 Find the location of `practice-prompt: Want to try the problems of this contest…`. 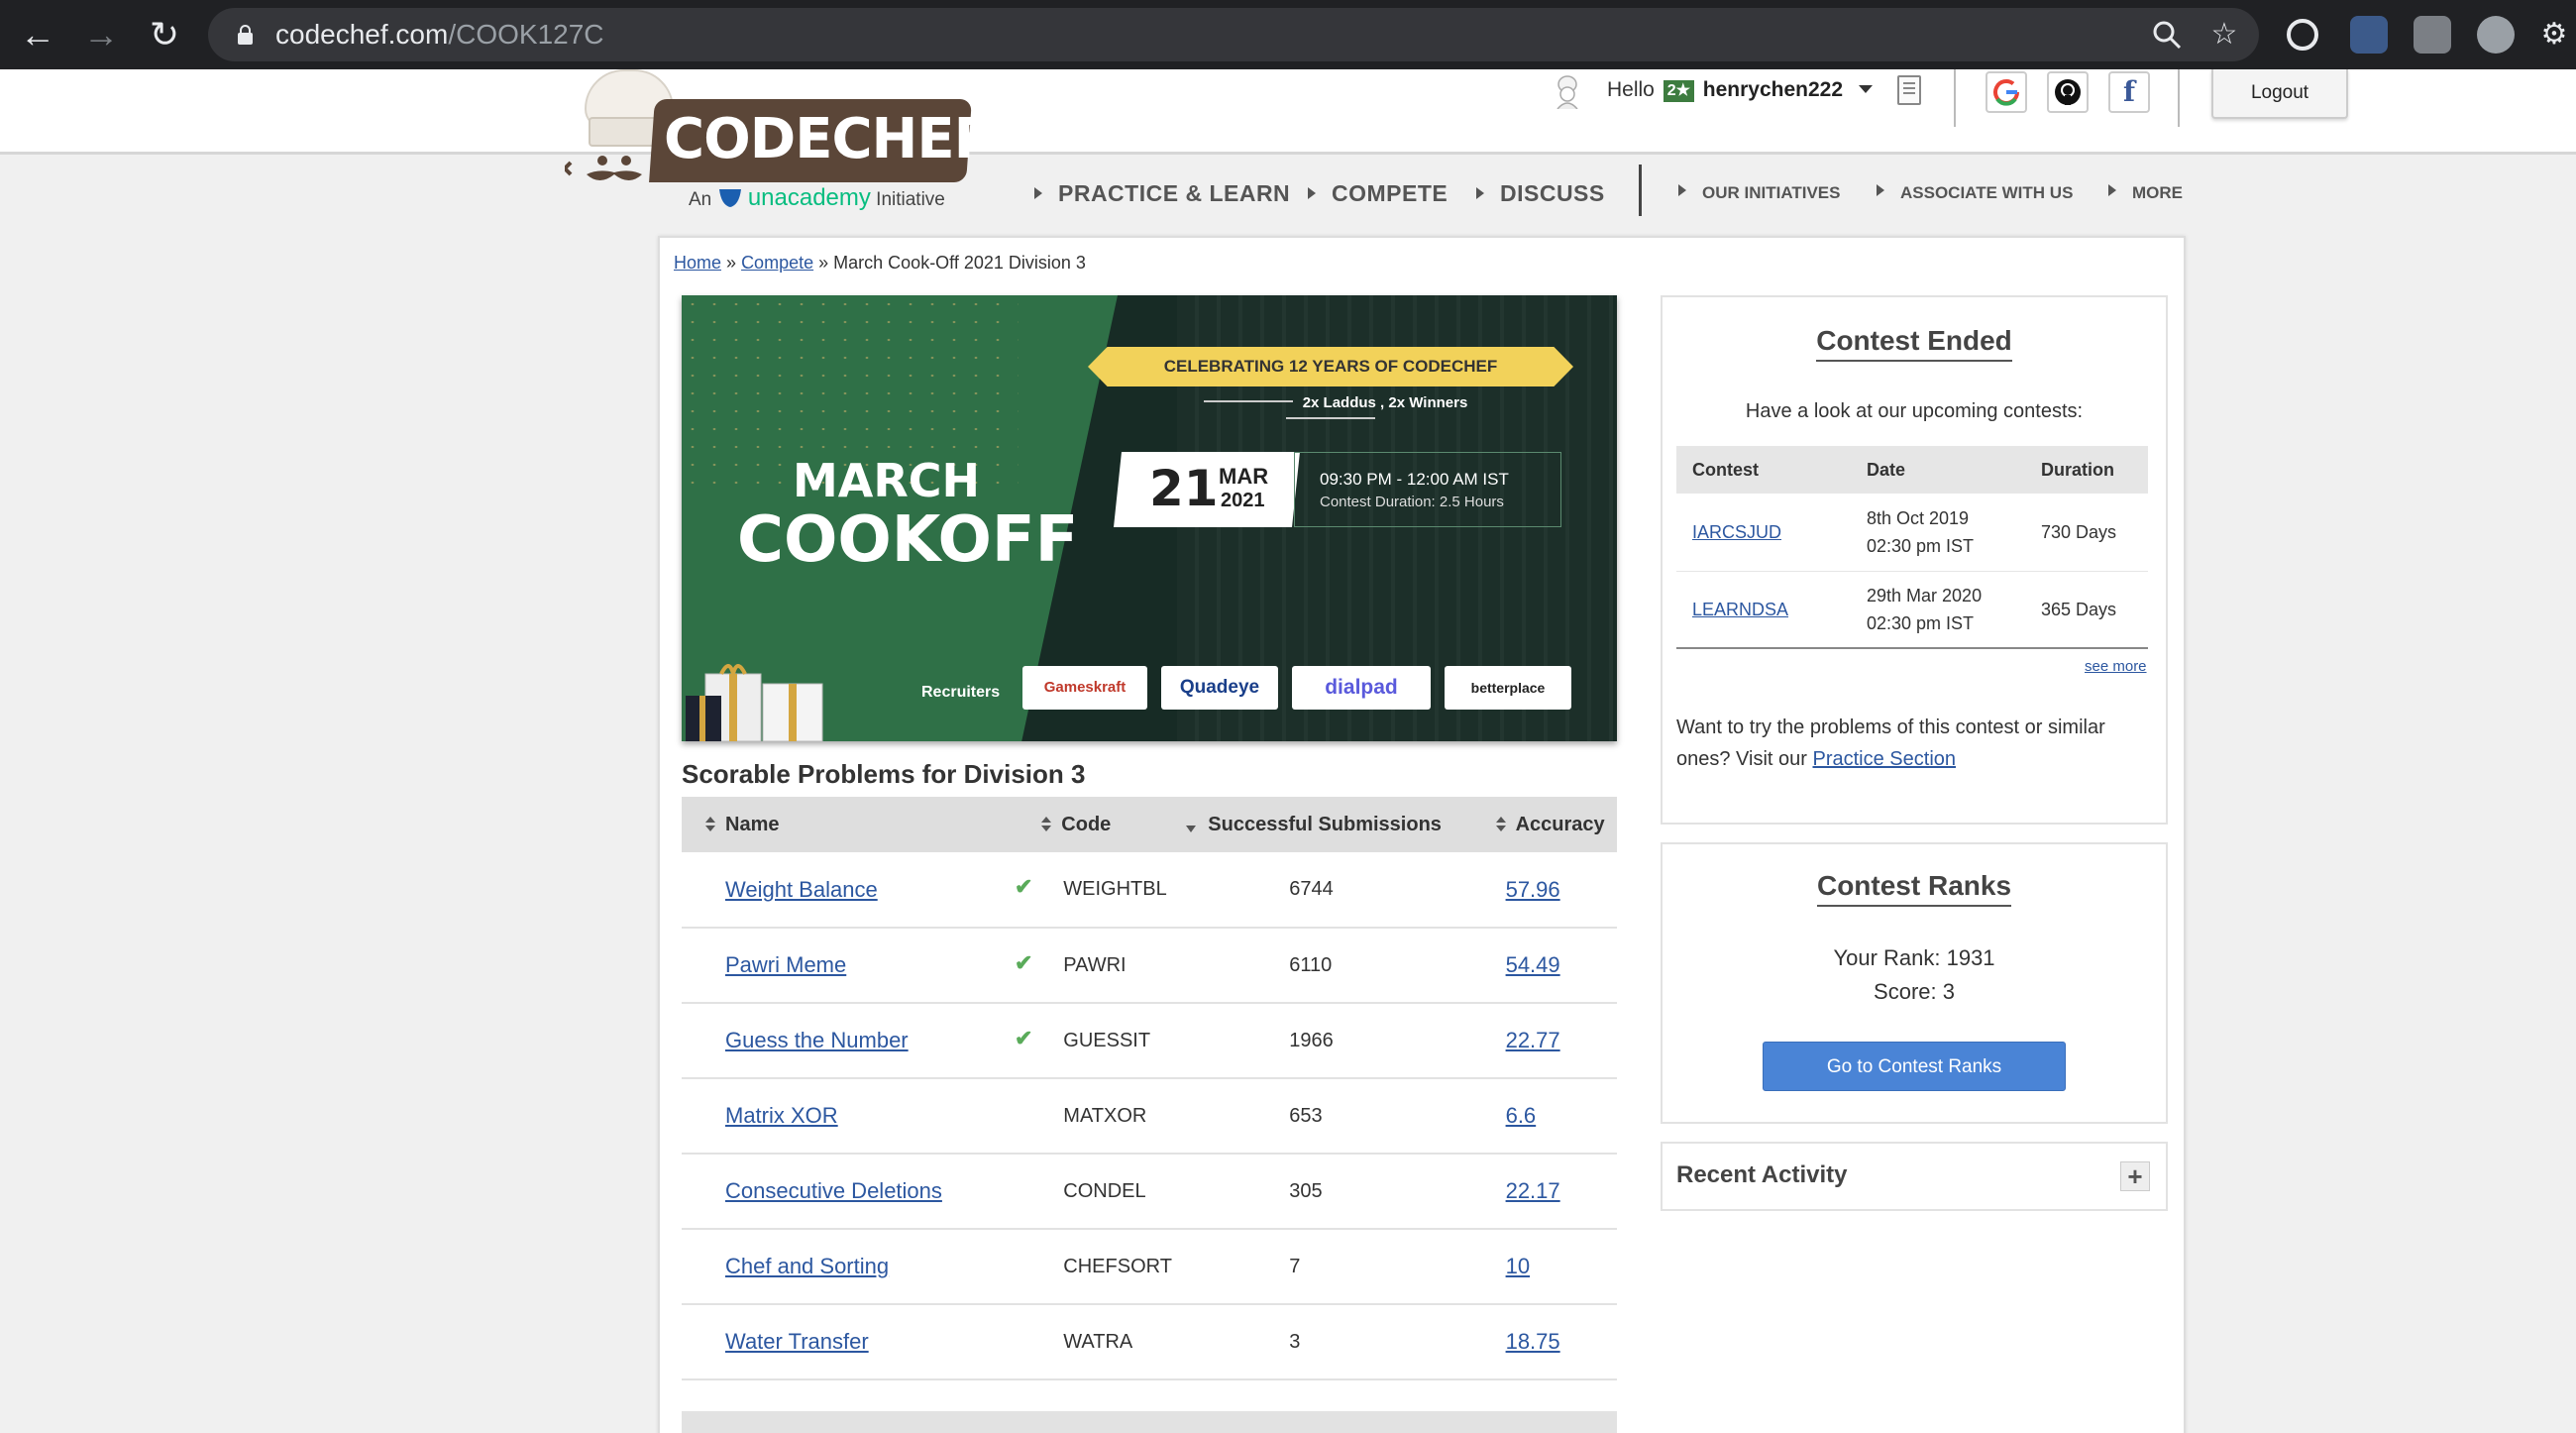

practice-prompt: Want to try the problems of this contest… is located at coordinates (1891, 743).